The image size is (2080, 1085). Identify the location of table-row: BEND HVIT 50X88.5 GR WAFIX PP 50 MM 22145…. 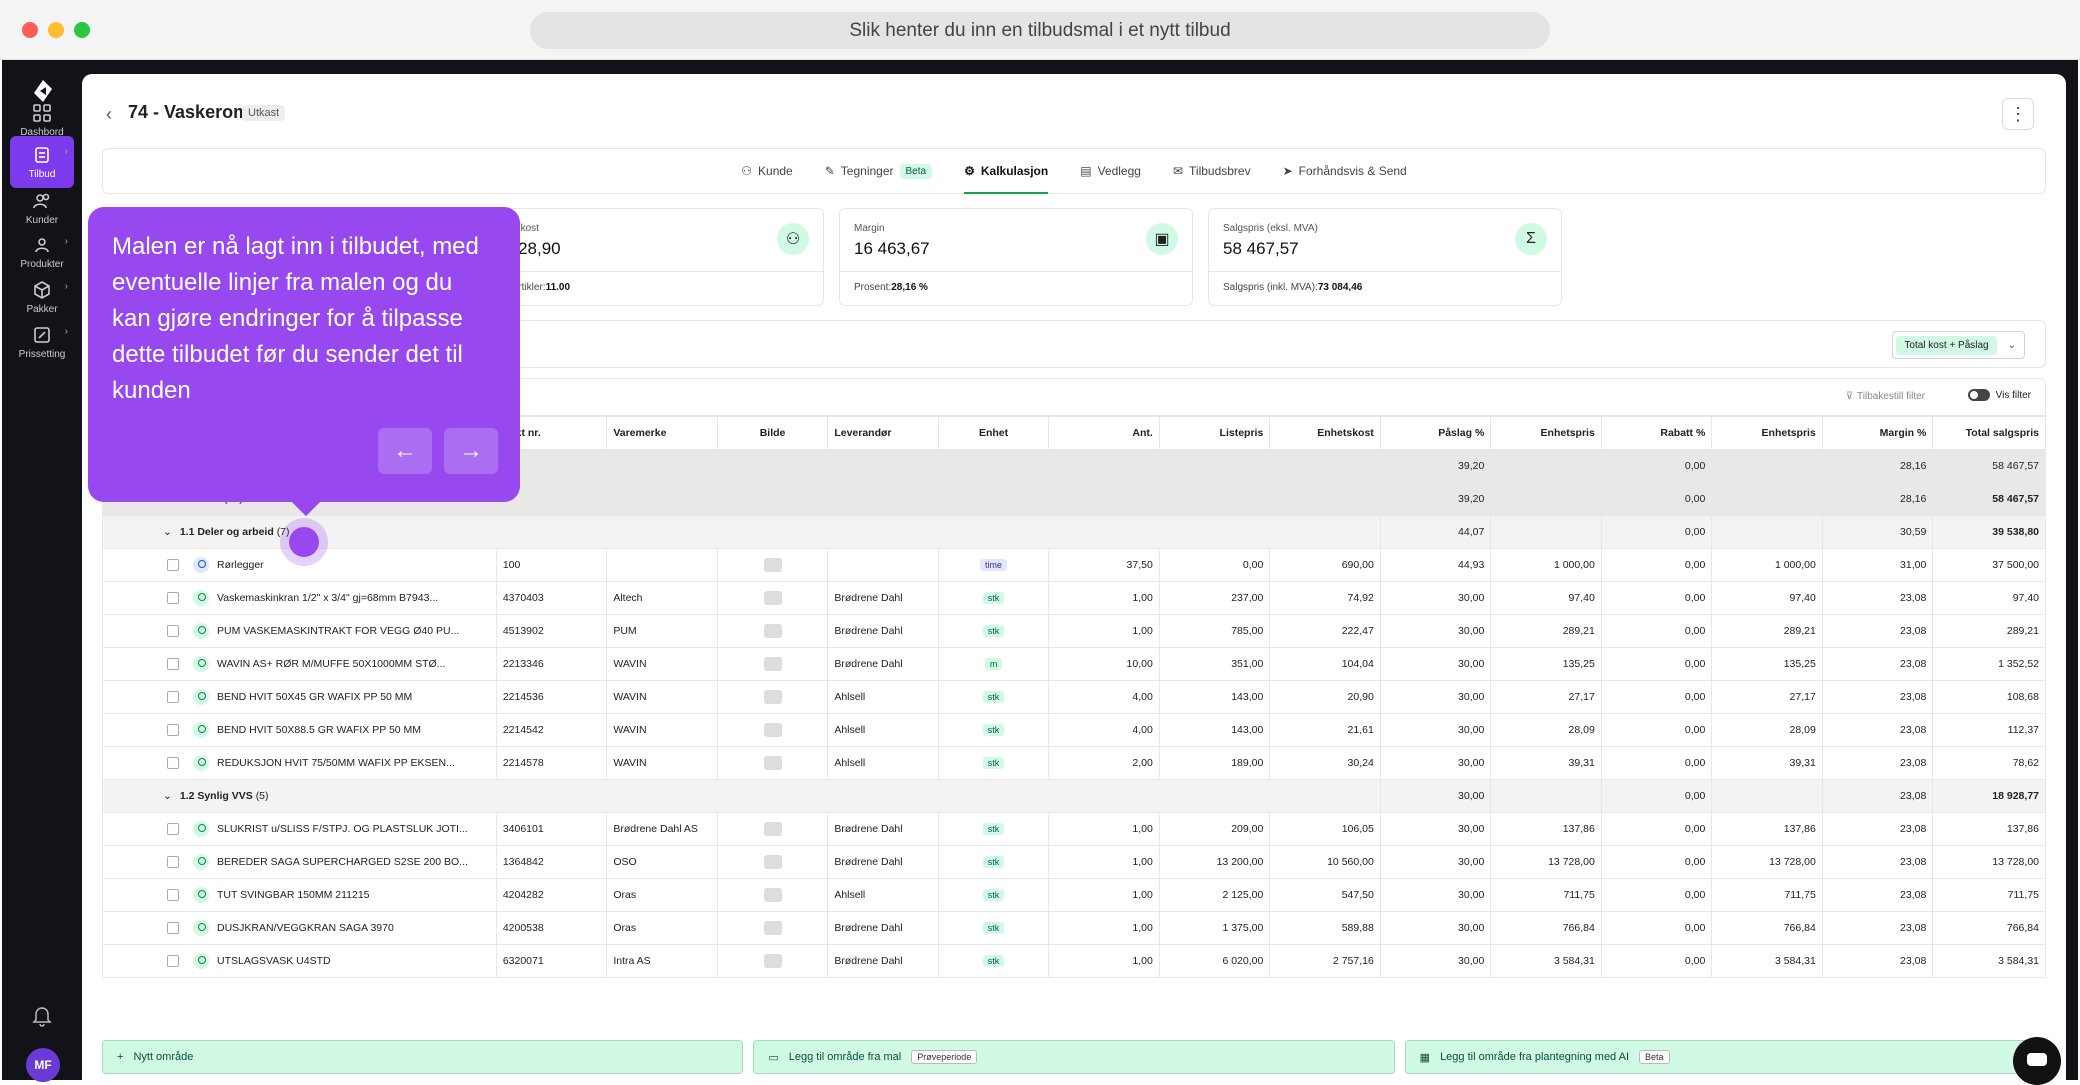
(1074, 730).